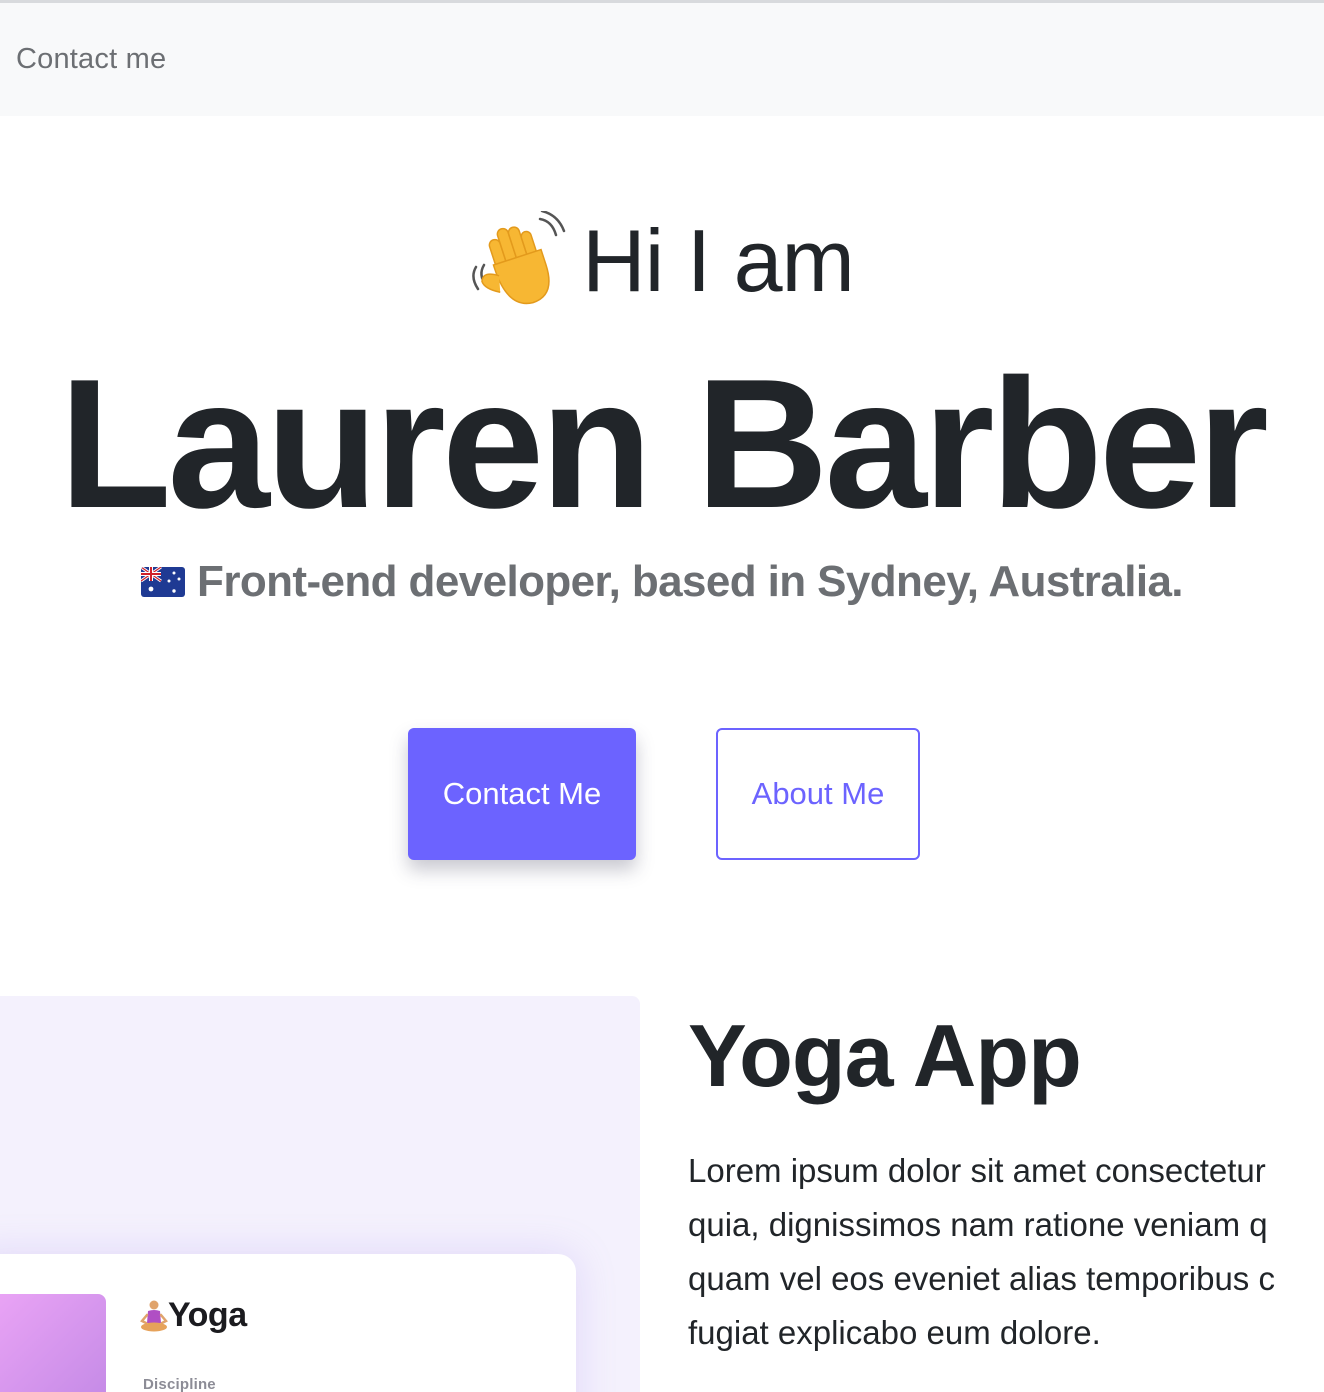  What do you see at coordinates (981, 1278) in the screenshot?
I see `project-description-line: quam vel eos eveniet alias temporibus c` at bounding box center [981, 1278].